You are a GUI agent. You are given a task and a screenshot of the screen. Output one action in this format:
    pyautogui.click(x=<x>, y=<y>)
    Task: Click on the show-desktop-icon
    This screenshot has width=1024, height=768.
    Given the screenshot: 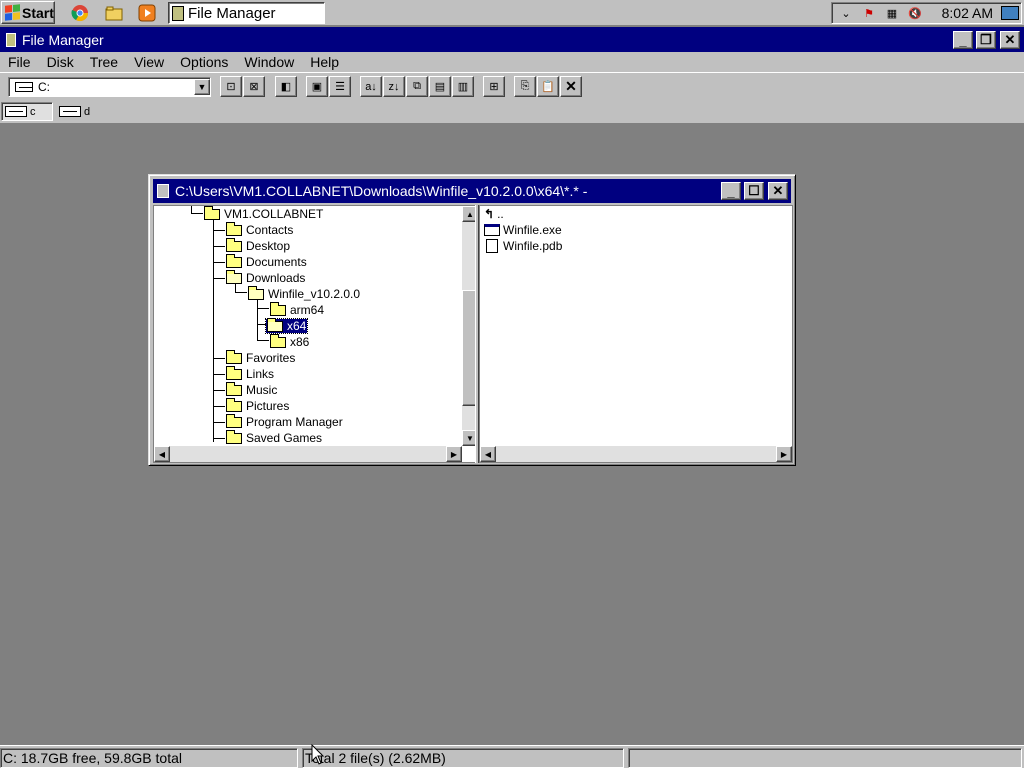 What is the action you would take?
    pyautogui.click(x=1010, y=13)
    